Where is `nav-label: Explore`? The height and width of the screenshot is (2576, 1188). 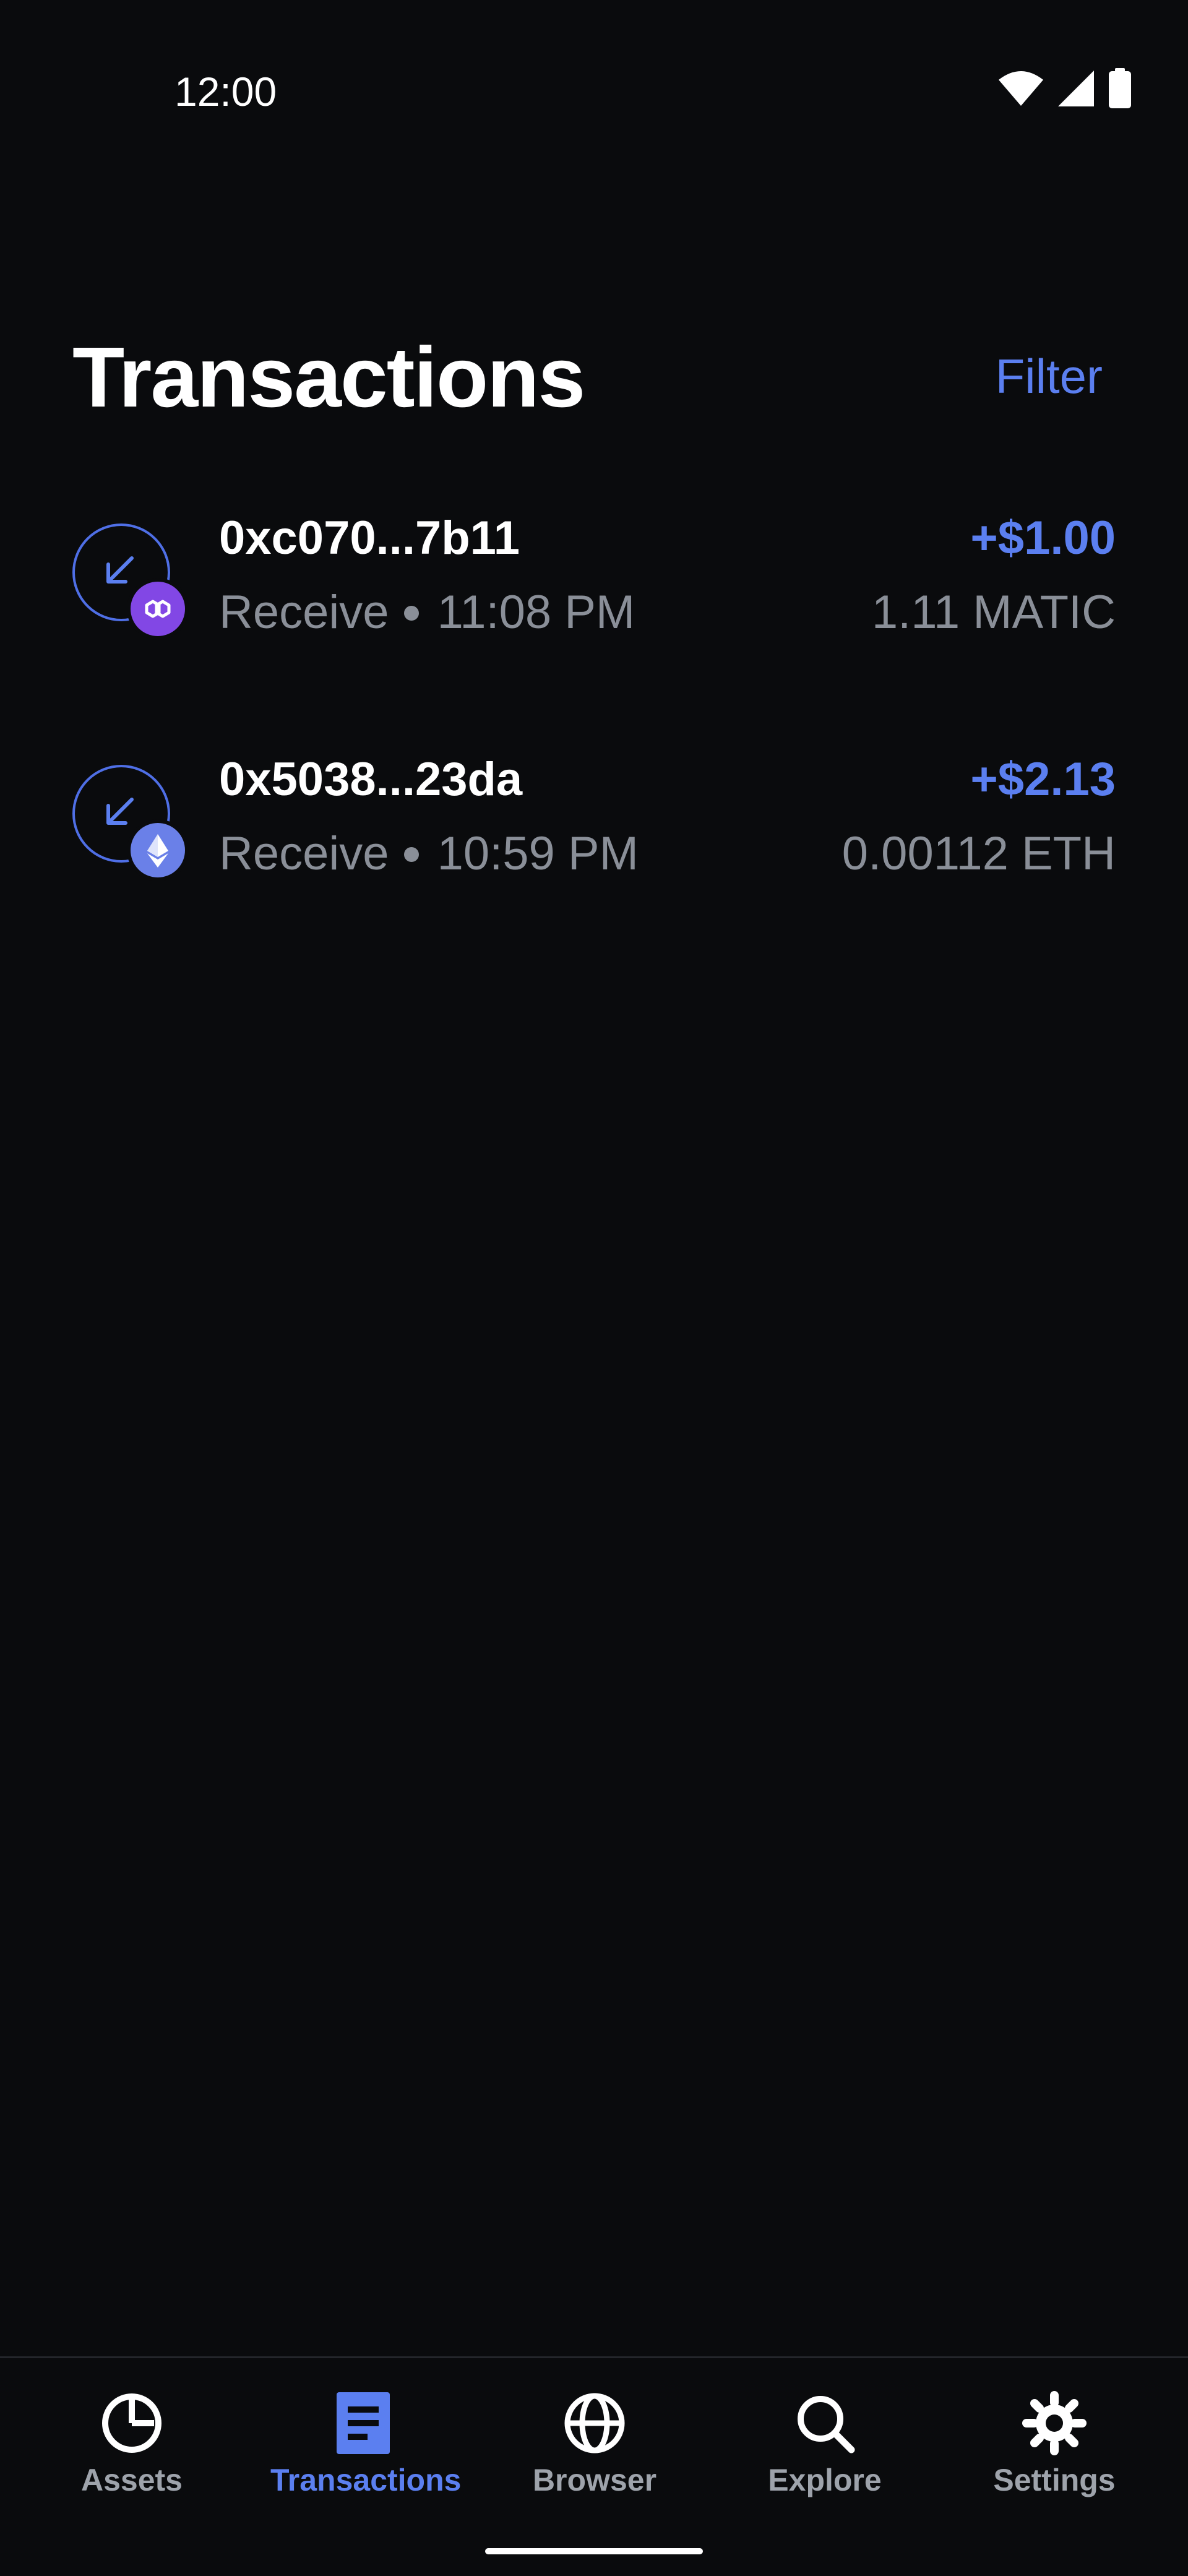 nav-label: Explore is located at coordinates (825, 2480).